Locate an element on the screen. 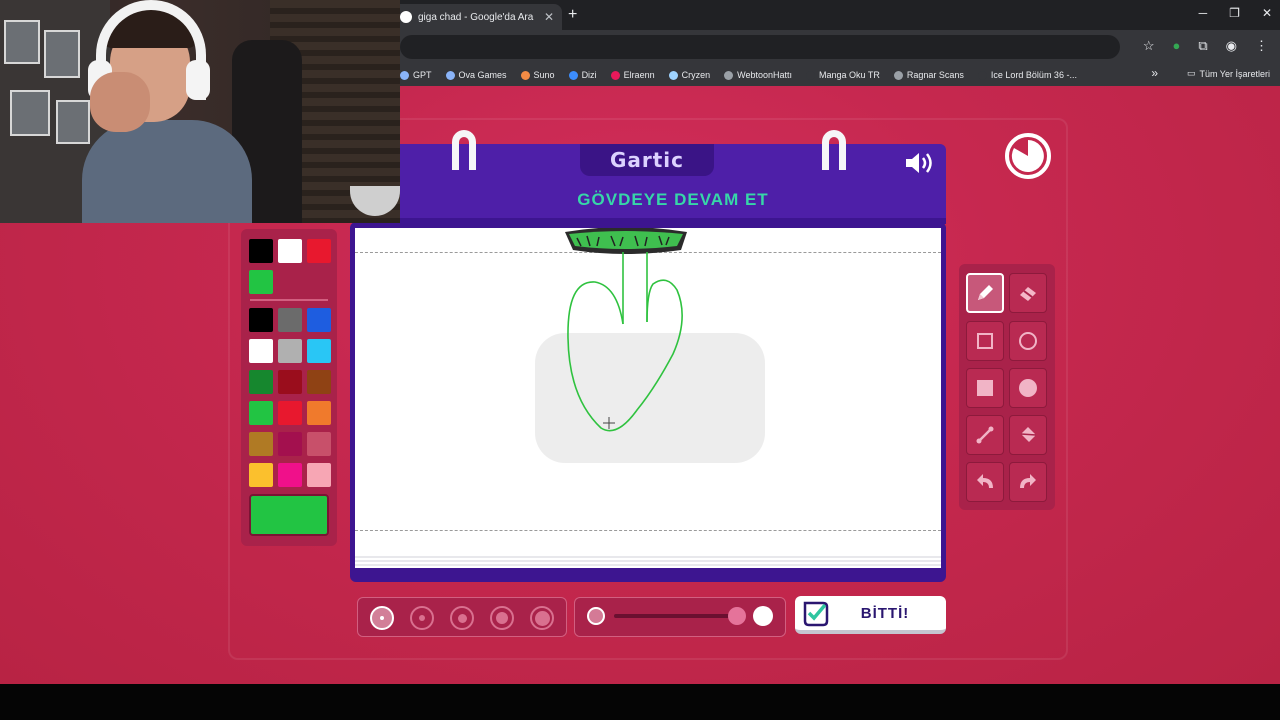 The image size is (1280, 720). bookmark-item: Dizi is located at coordinates (582, 75).